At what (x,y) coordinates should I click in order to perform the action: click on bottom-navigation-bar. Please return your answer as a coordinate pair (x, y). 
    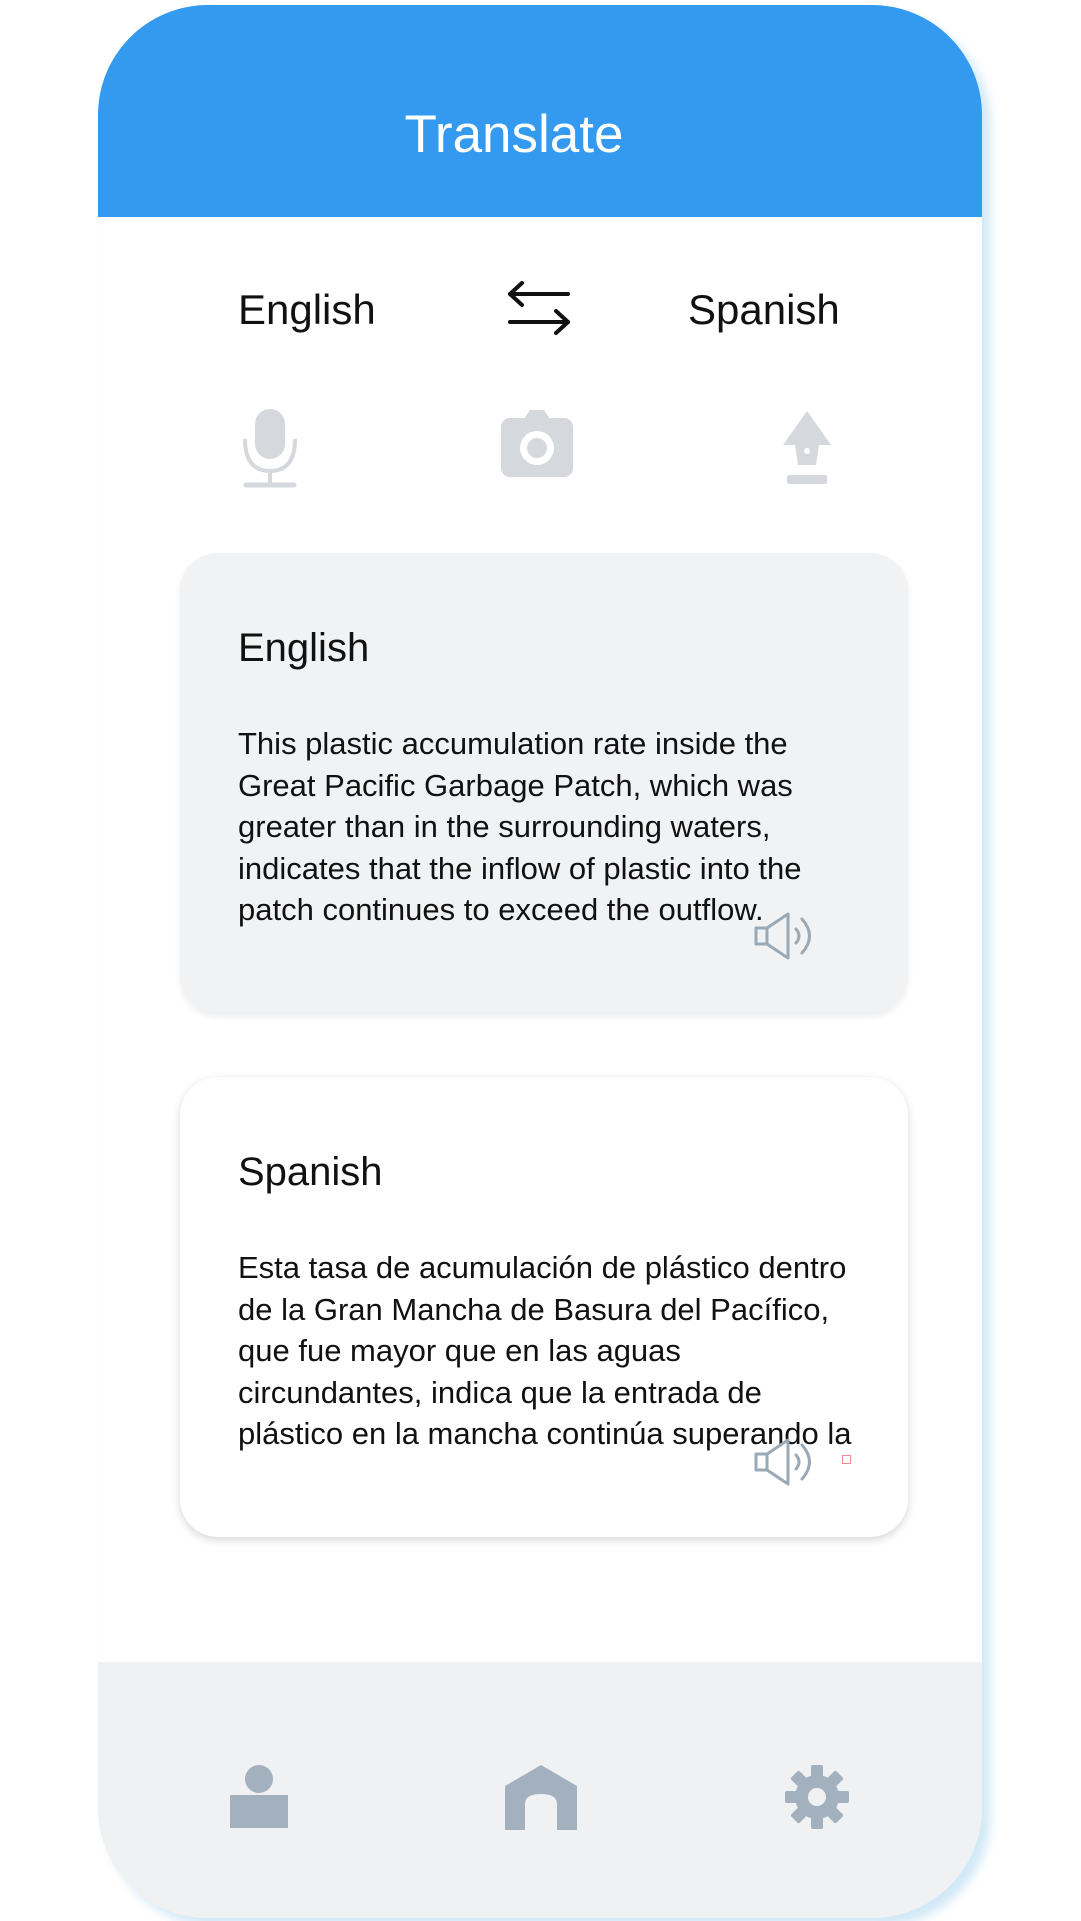
    Looking at the image, I should click on (540, 1790).